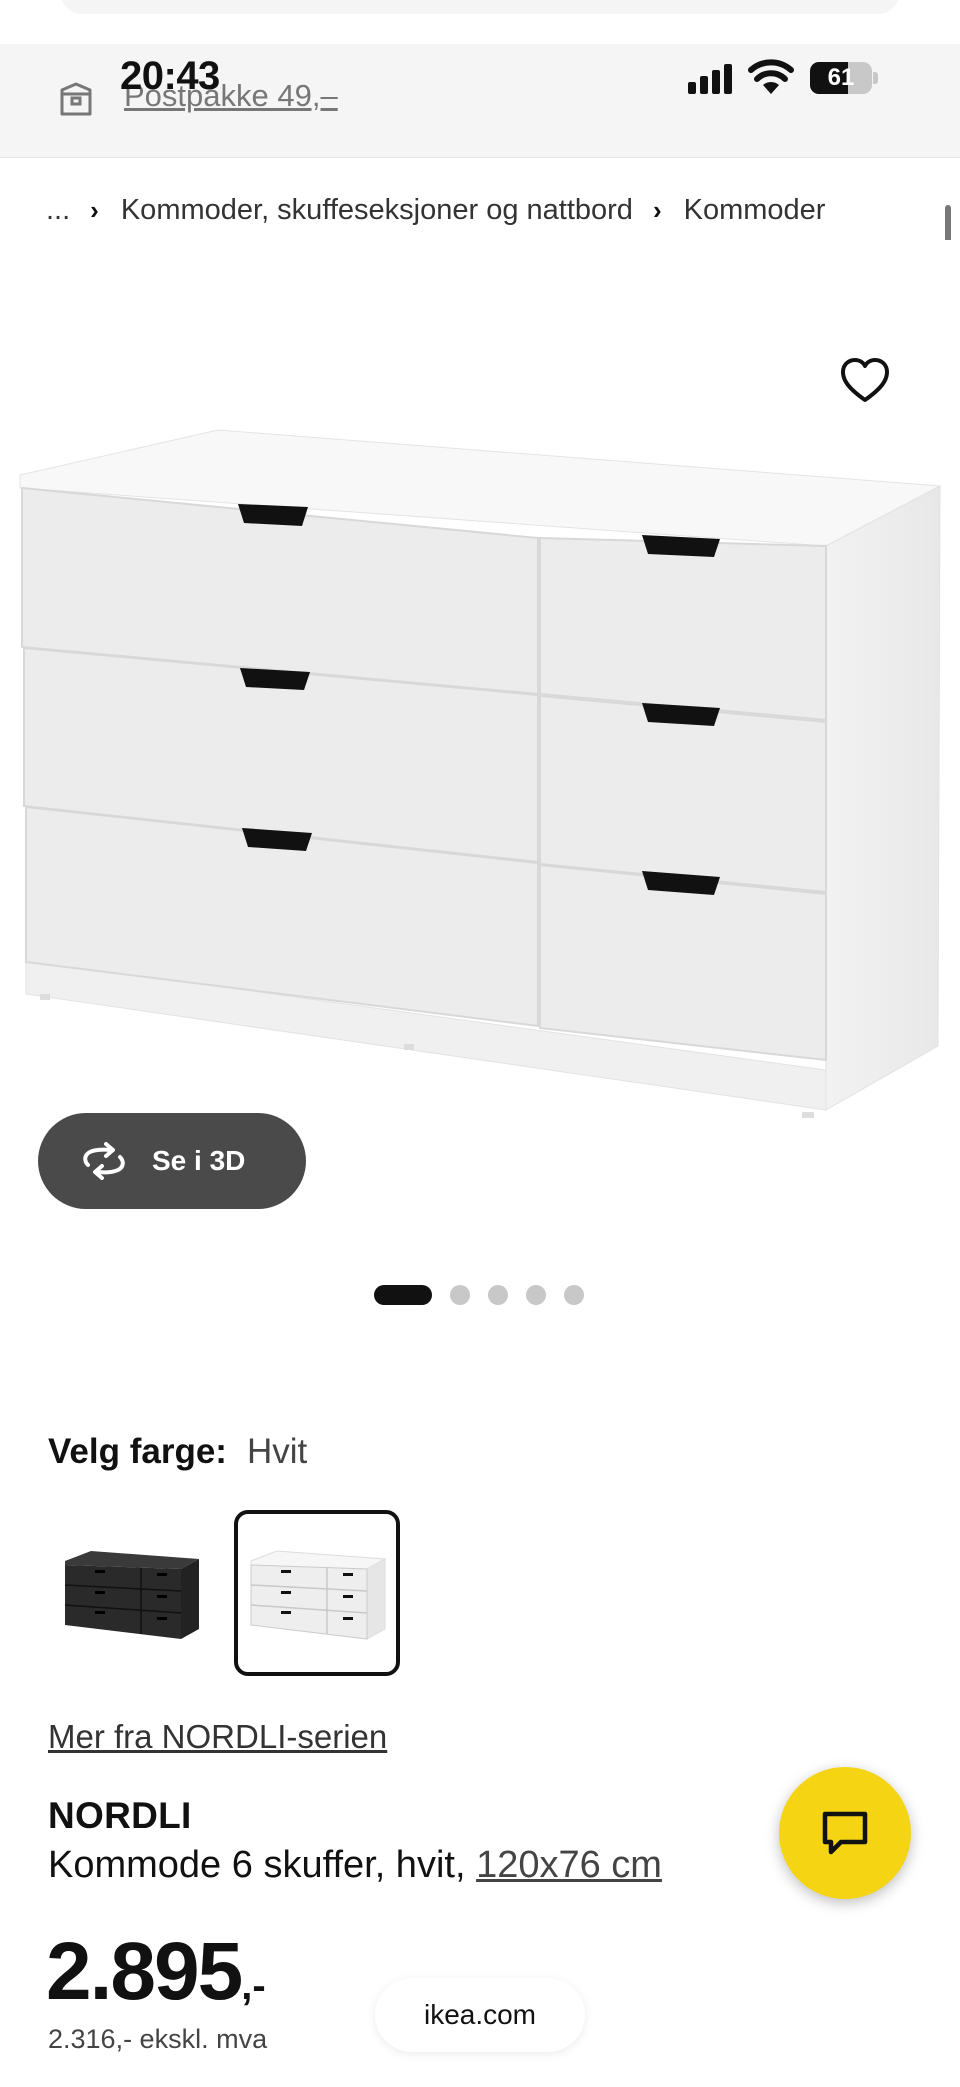  I want to click on battery-icon: 61, so click(841, 78).